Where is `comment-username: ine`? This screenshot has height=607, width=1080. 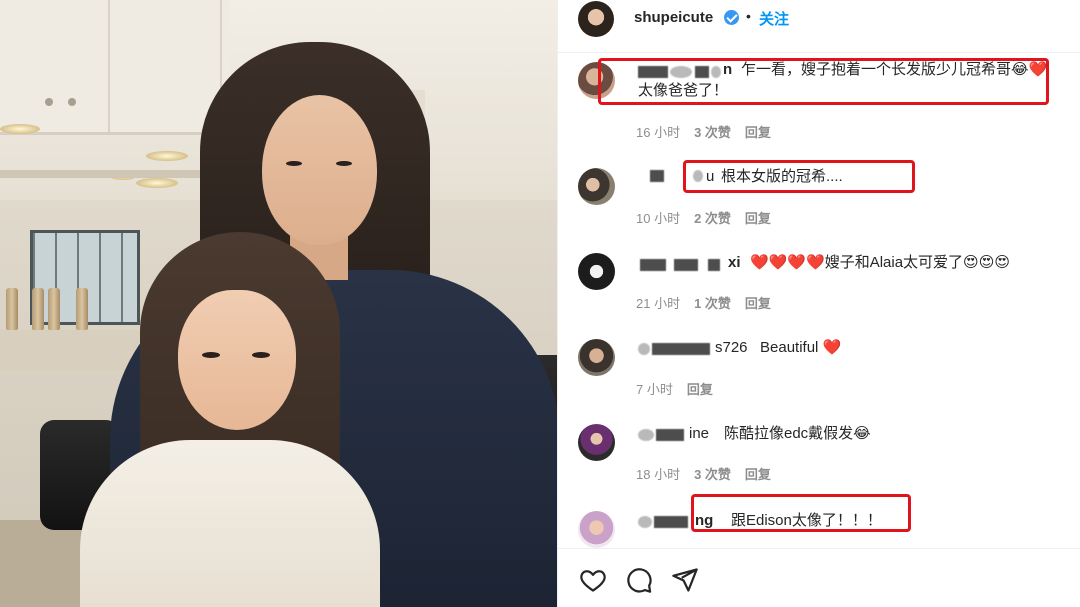
comment-username: ine is located at coordinates (699, 434).